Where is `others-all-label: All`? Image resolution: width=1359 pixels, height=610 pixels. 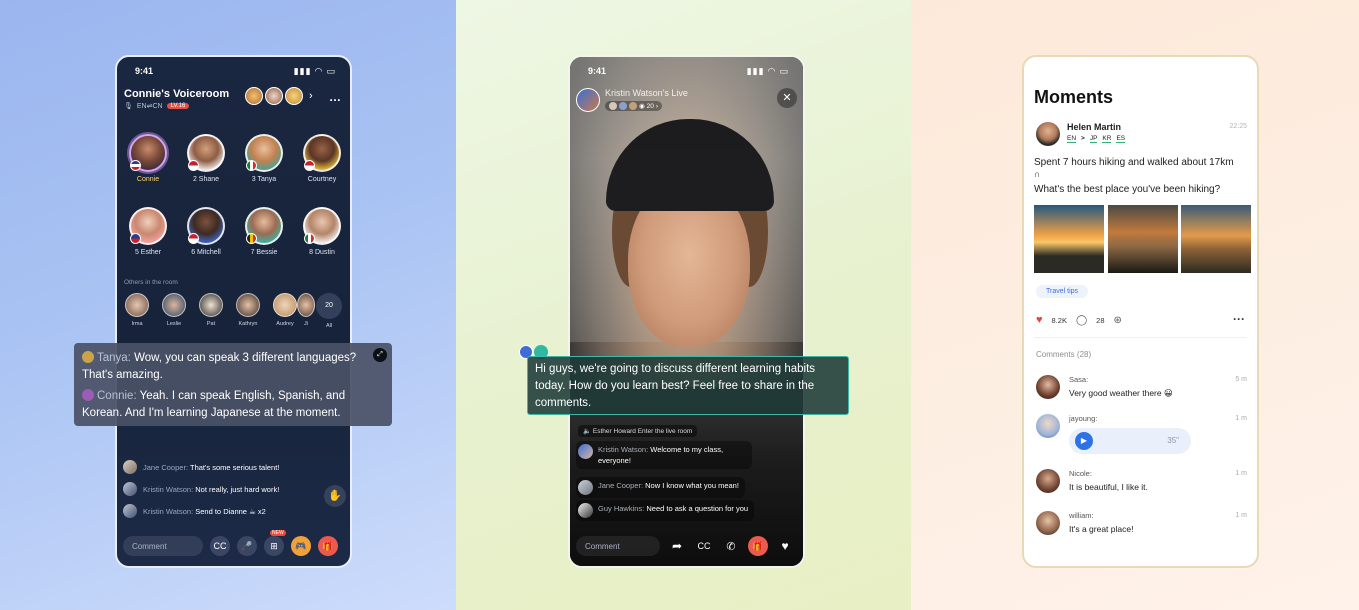
others-all-label: All is located at coordinates (329, 326).